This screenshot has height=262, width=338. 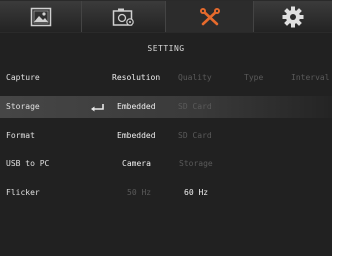 I want to click on option-60hz: 60 Hz, so click(x=196, y=192).